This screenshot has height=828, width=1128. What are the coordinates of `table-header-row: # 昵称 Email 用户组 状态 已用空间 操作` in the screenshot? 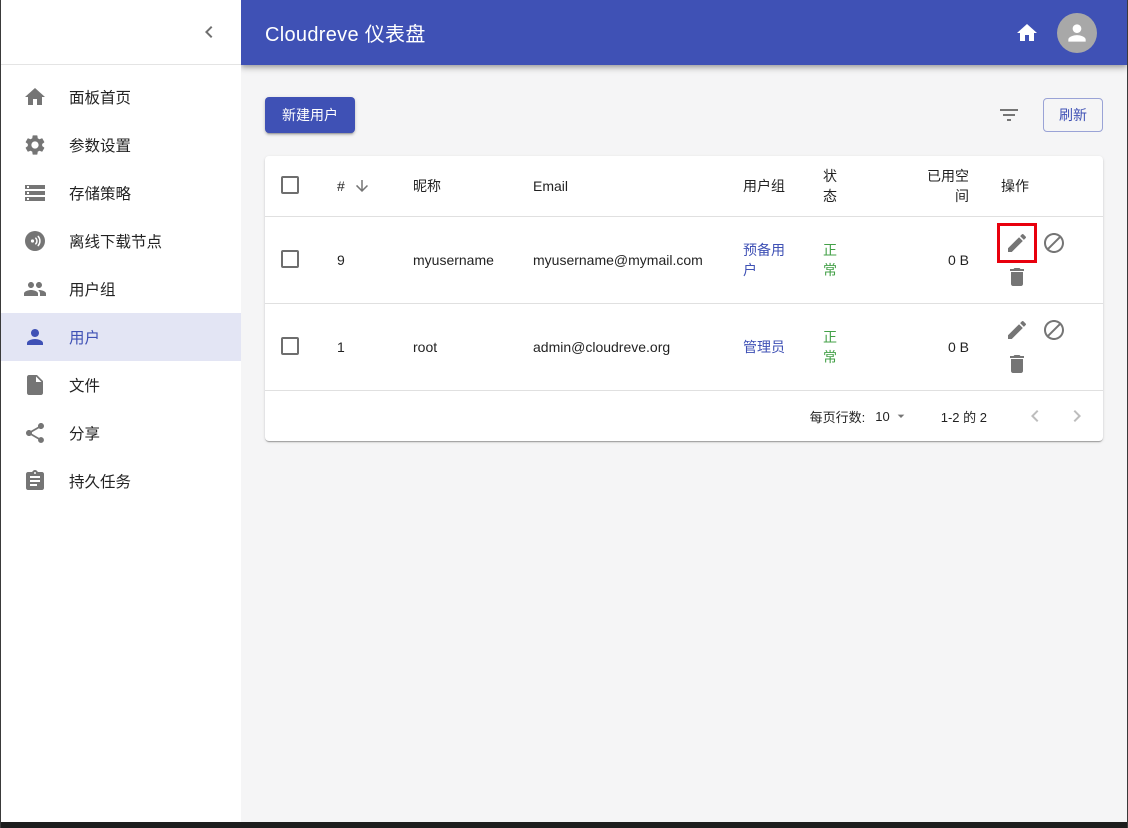 It's located at (684, 186).